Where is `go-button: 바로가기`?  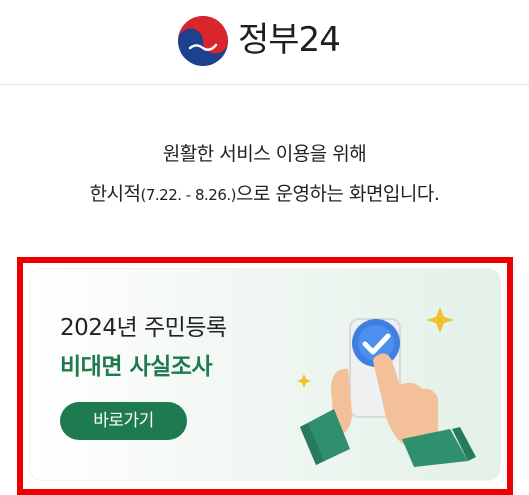
go-button: 바로가기 is located at coordinates (123, 421).